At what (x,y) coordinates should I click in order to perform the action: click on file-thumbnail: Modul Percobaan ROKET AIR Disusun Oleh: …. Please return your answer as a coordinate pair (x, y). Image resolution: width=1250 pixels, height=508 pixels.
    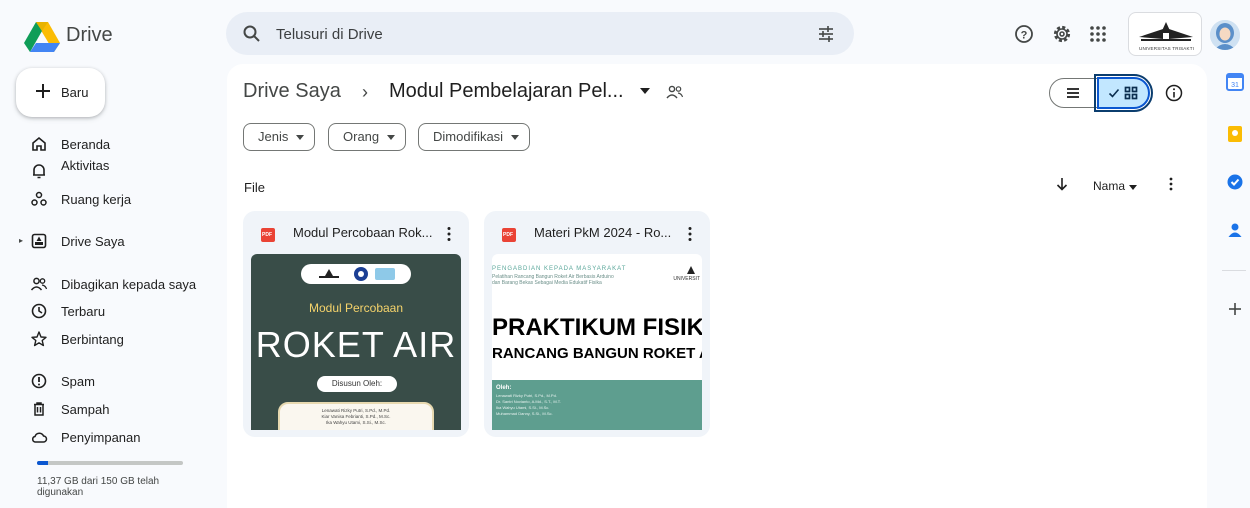
    Looking at the image, I should click on (356, 342).